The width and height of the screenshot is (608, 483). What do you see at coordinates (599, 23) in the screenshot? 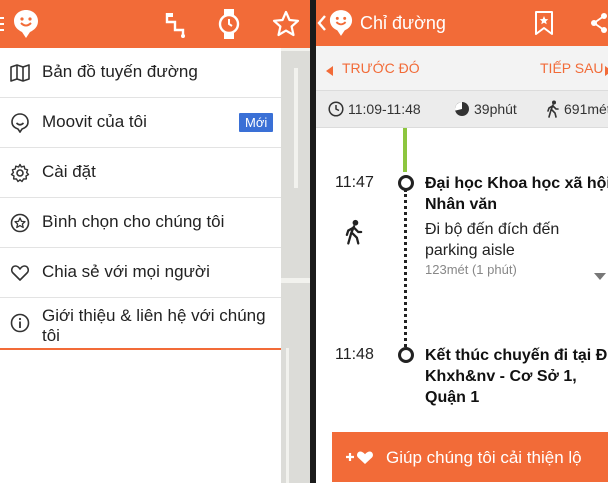
I see `share-icon` at bounding box center [599, 23].